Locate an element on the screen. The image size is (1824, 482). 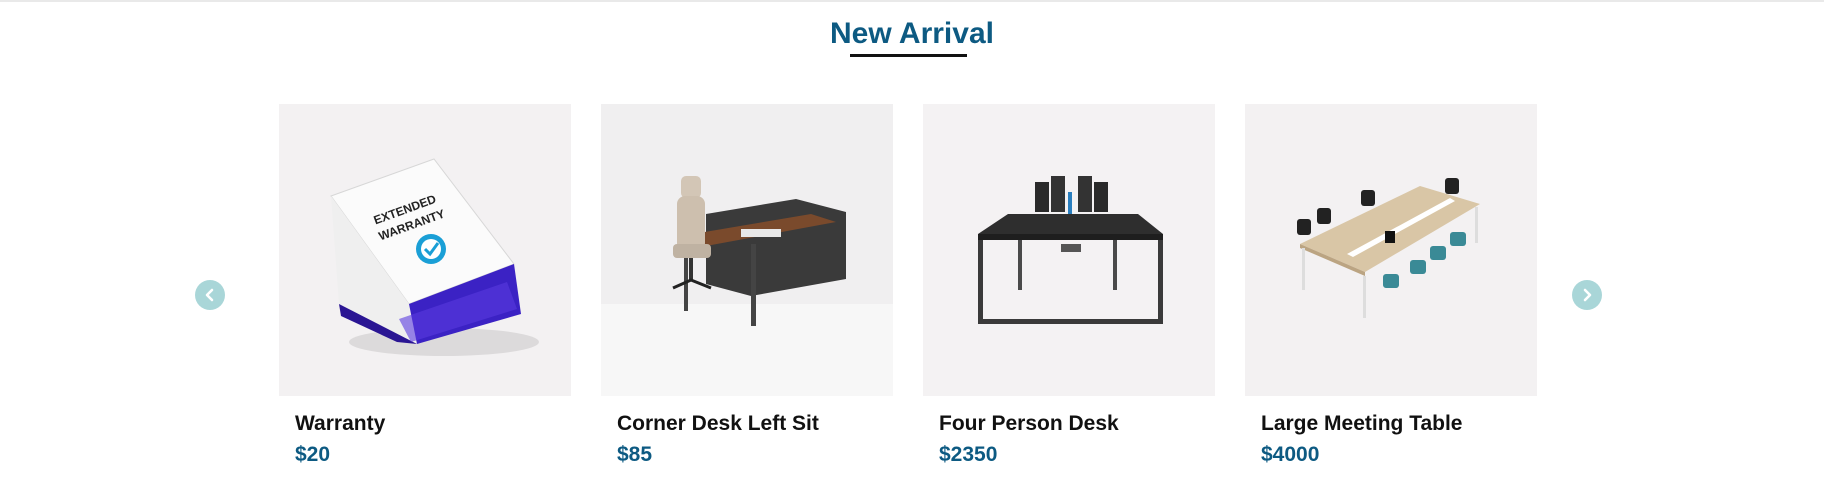
product-card-four-person-desk: Four Person Desk $2350 is located at coordinates (1069, 285).